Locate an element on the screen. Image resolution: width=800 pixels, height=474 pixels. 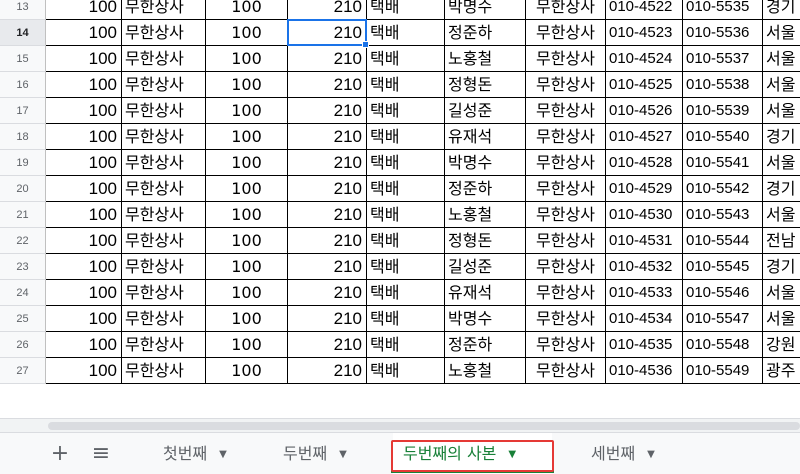
tab-second: 두번째 ▼ is located at coordinates (315, 453).